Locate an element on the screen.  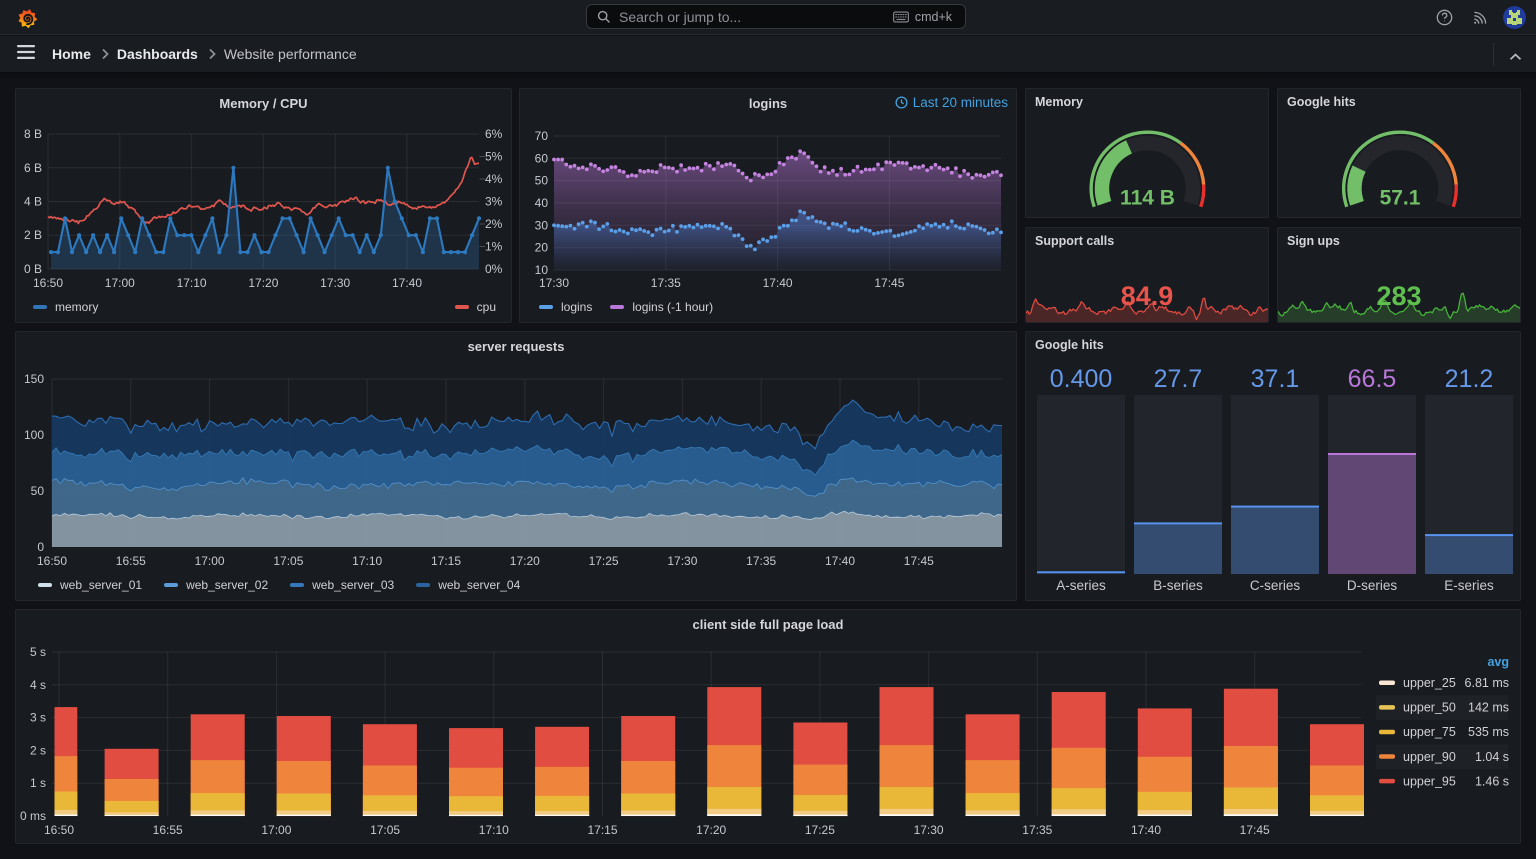
svg-text: 283 is located at coordinates (1398, 296).